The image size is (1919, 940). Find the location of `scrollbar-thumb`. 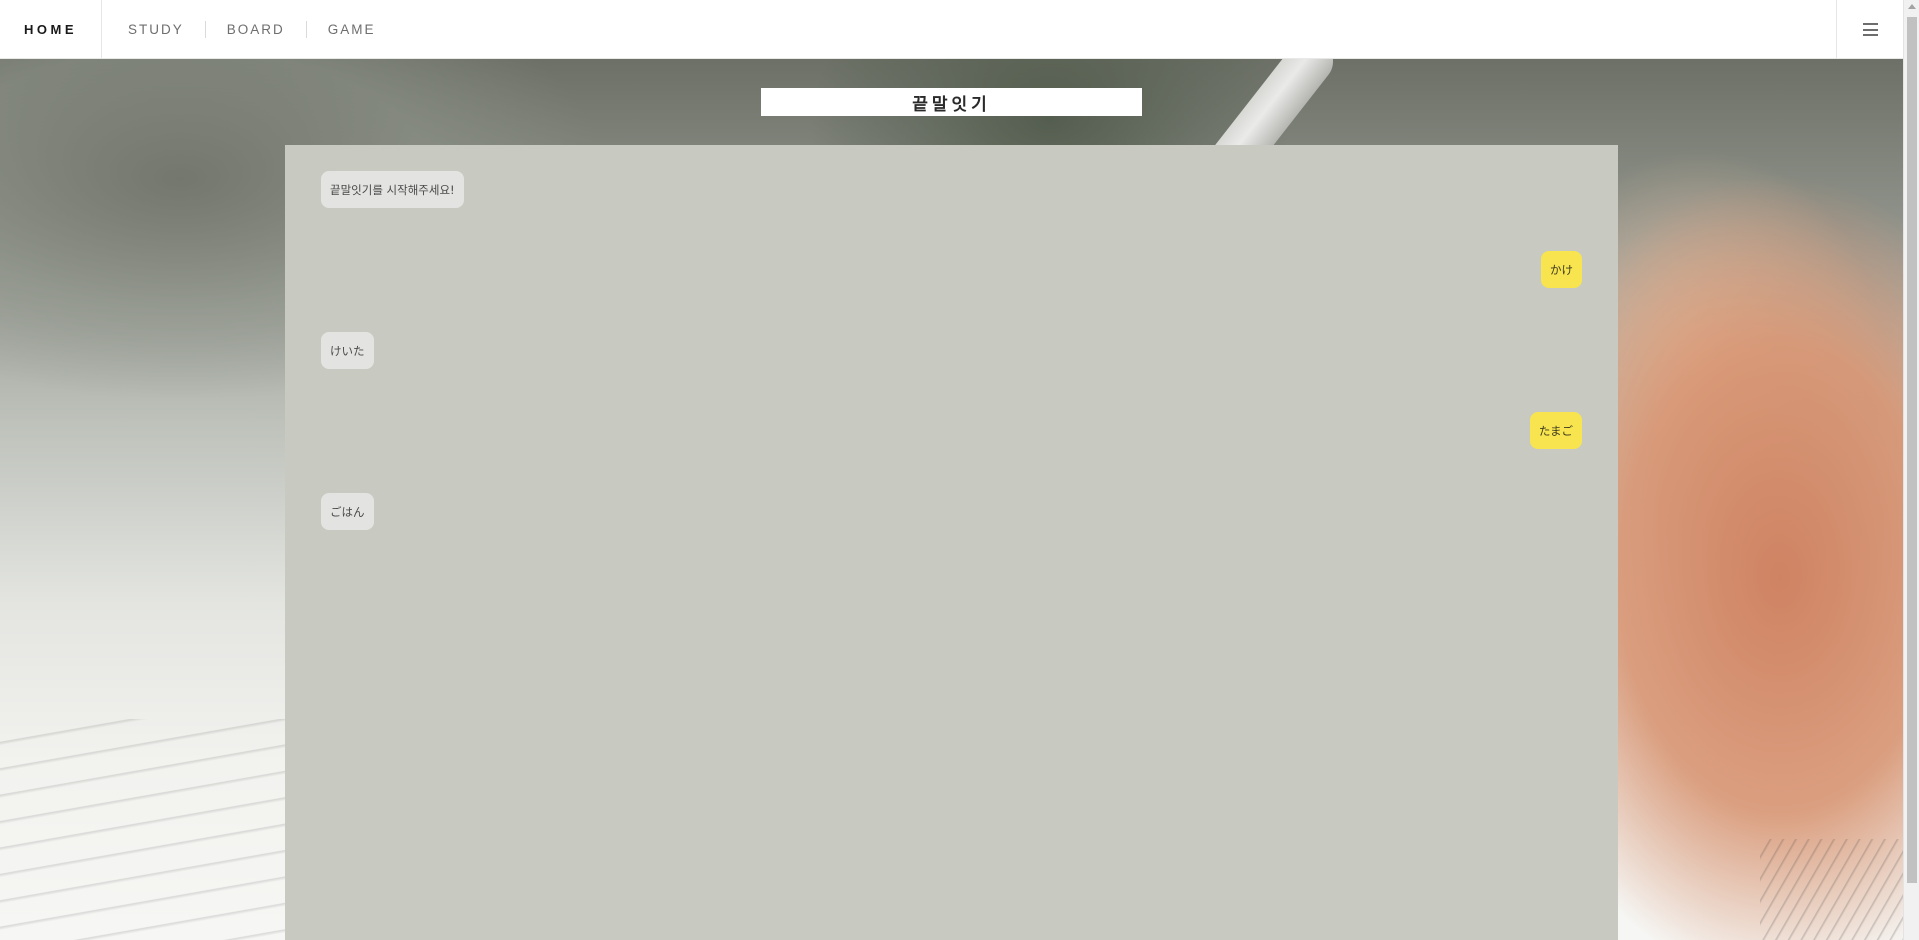

scrollbar-thumb is located at coordinates (1912, 450).